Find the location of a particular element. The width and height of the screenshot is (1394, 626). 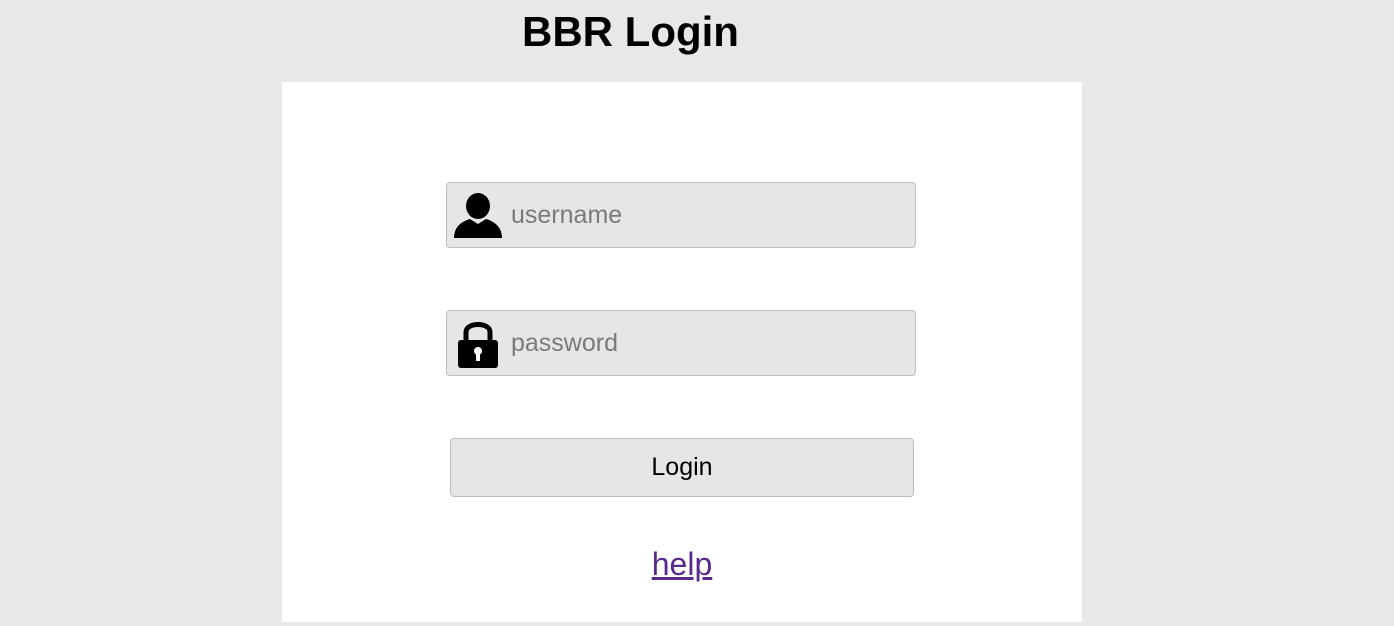

username-field is located at coordinates (681, 215).